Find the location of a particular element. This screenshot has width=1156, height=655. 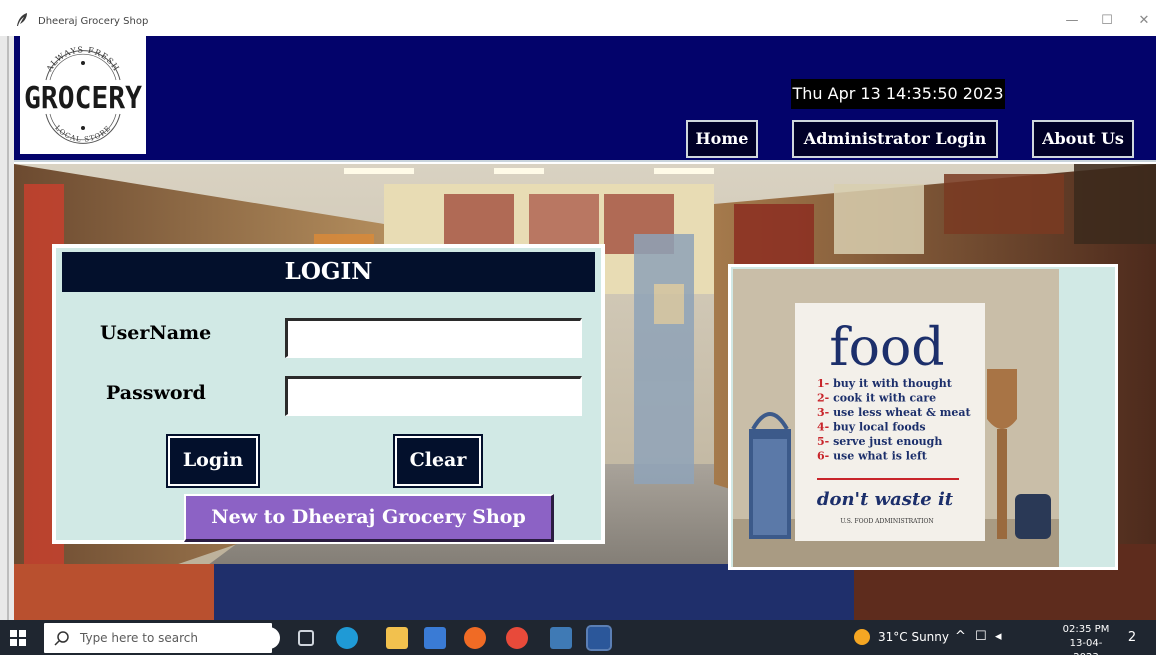

grocery-logo: ALWAYS FRESH GROCERY LOCAL STORE is located at coordinates (83, 95).